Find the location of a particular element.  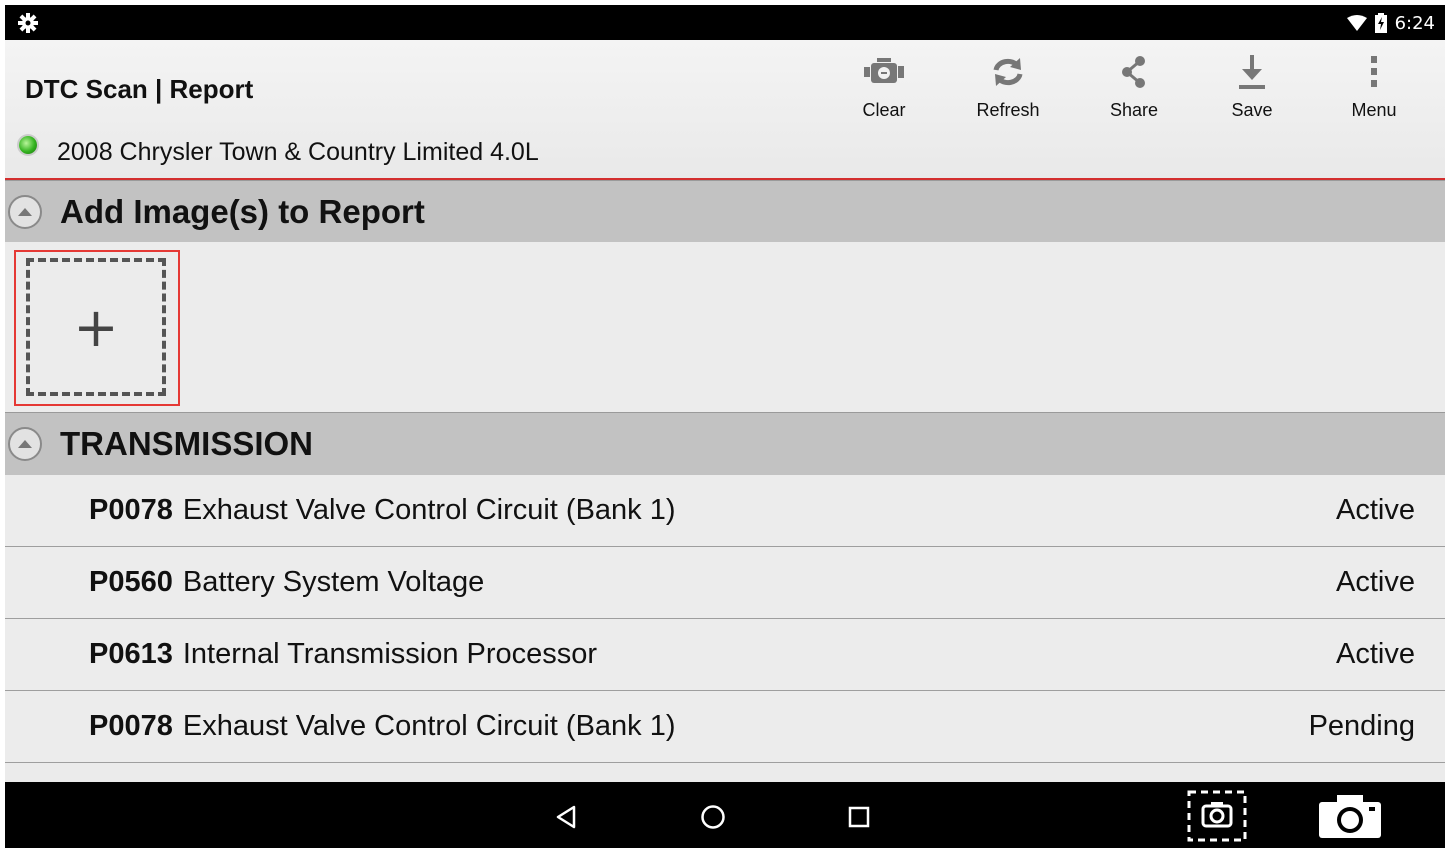

plus-icon: + is located at coordinates (96, 327).